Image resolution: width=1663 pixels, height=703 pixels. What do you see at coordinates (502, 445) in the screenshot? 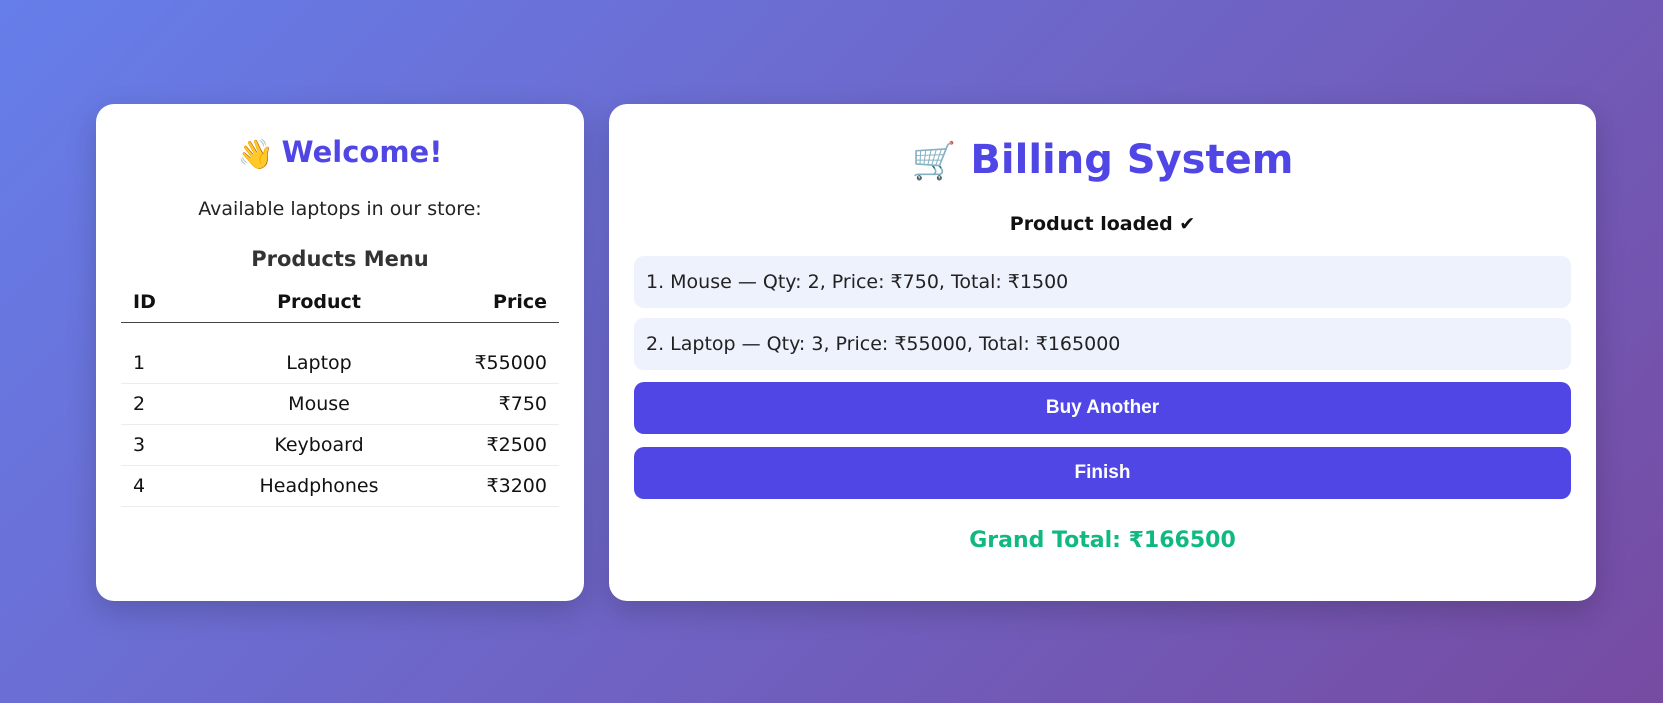
I see `product-price: ₹2500` at bounding box center [502, 445].